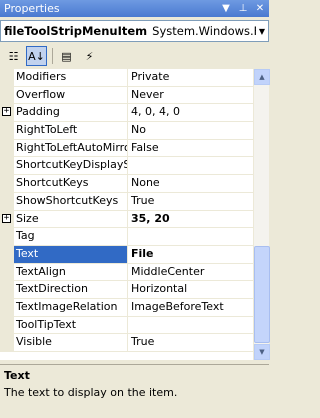  I want to click on property-row: Visible True, so click(126, 343).